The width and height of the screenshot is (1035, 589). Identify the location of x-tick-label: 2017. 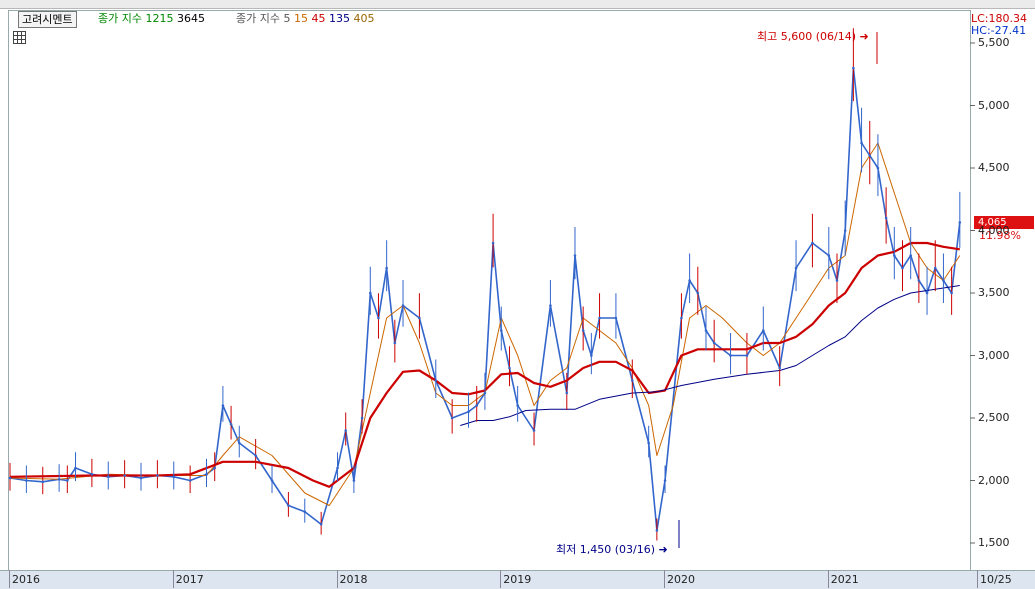
(189, 579).